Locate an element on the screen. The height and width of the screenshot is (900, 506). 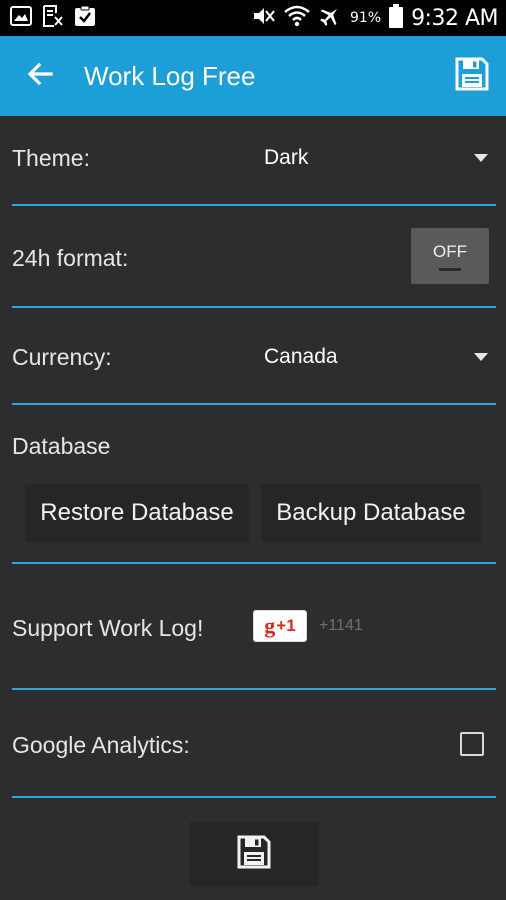
app-bar: Work Log Free is located at coordinates (253, 76).